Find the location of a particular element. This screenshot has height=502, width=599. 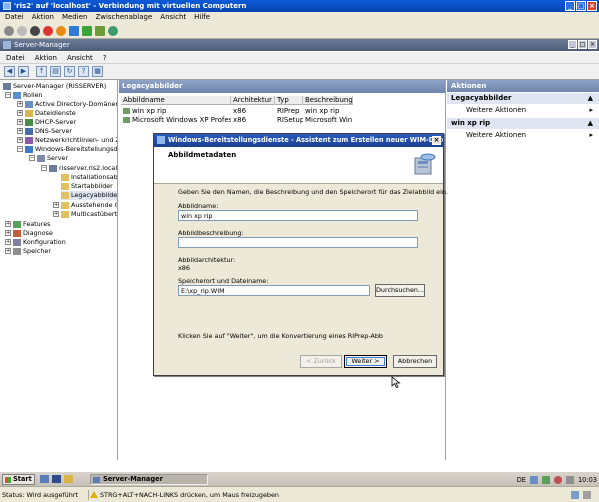

tree-ausstehend: + Ausstehende G is located at coordinates (85, 205).